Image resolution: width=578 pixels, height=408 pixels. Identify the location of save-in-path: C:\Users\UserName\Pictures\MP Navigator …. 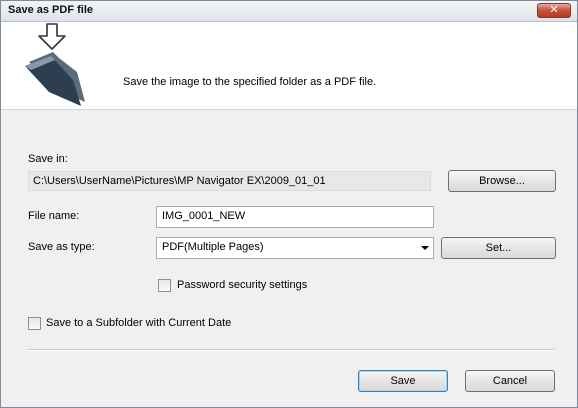
(229, 181).